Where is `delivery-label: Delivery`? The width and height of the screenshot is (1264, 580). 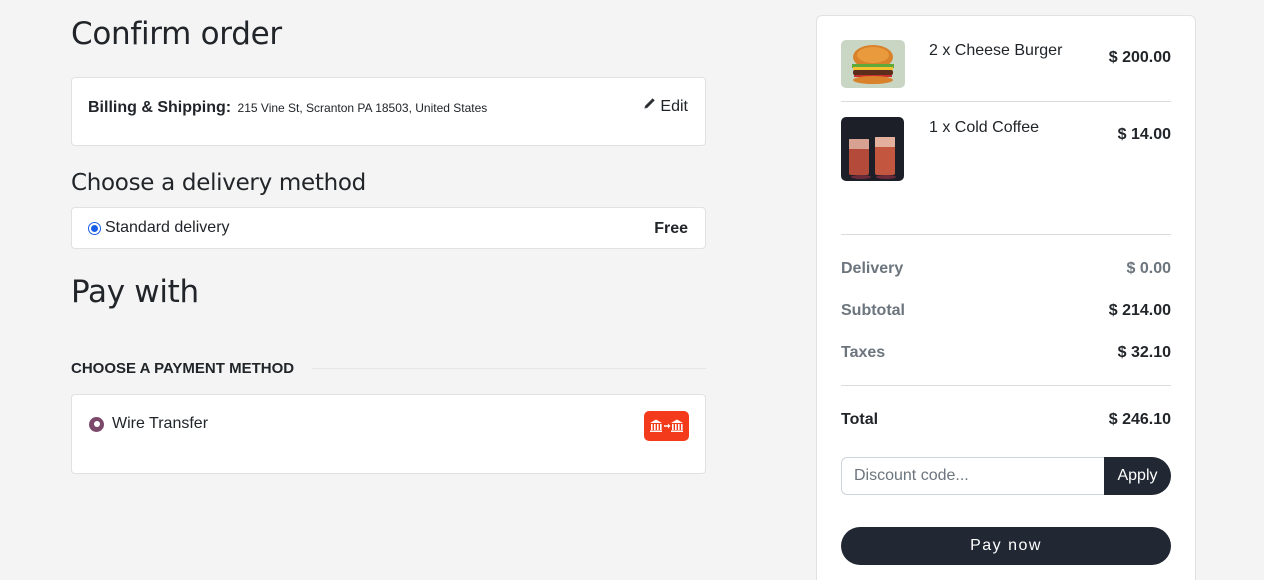
delivery-label: Delivery is located at coordinates (872, 268).